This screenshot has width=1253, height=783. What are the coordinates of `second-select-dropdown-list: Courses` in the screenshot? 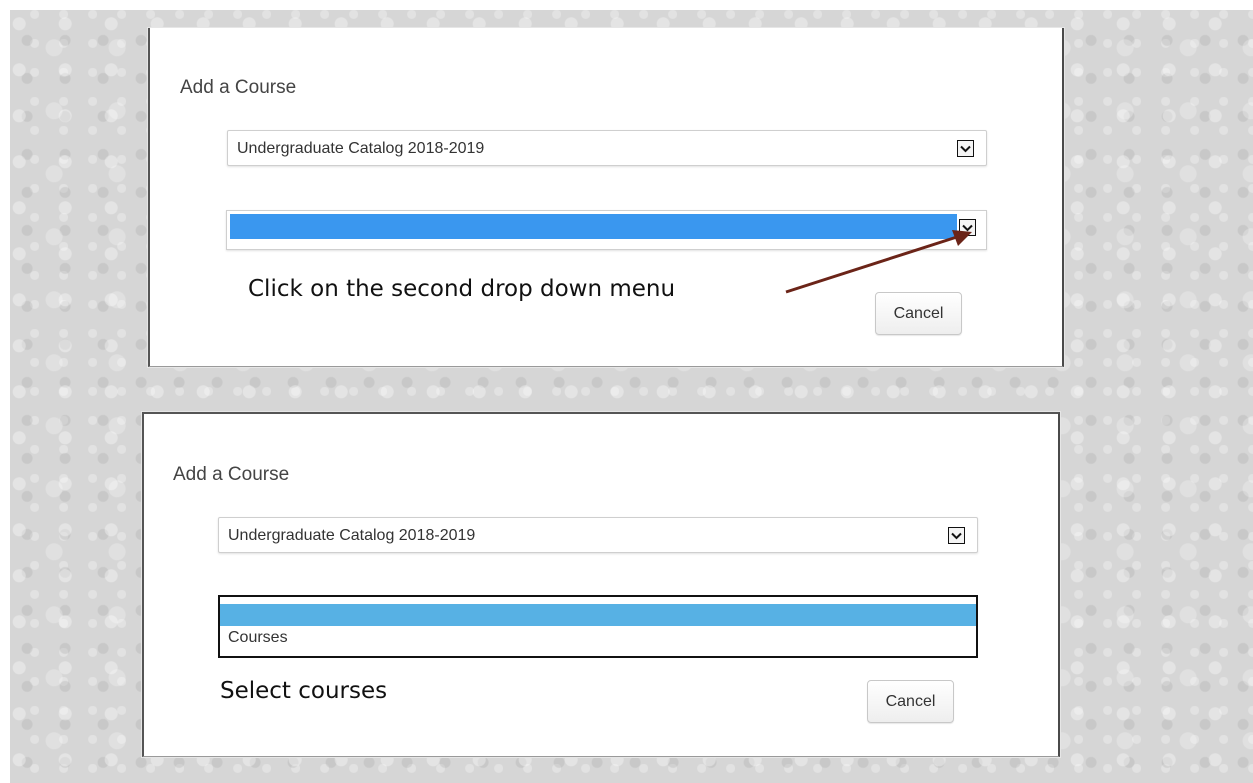 It's located at (598, 626).